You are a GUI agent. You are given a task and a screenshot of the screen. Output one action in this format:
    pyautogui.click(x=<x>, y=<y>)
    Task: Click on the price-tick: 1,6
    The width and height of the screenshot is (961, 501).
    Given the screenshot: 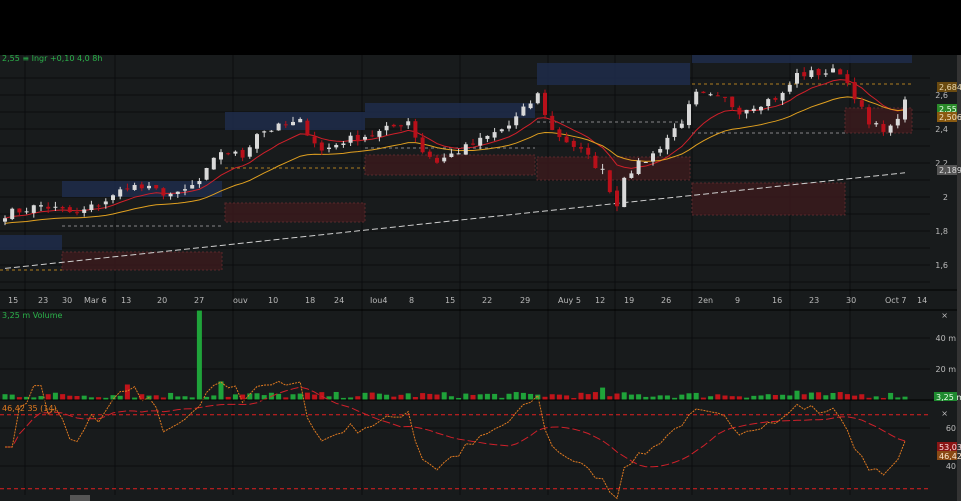 What is the action you would take?
    pyautogui.click(x=941, y=265)
    